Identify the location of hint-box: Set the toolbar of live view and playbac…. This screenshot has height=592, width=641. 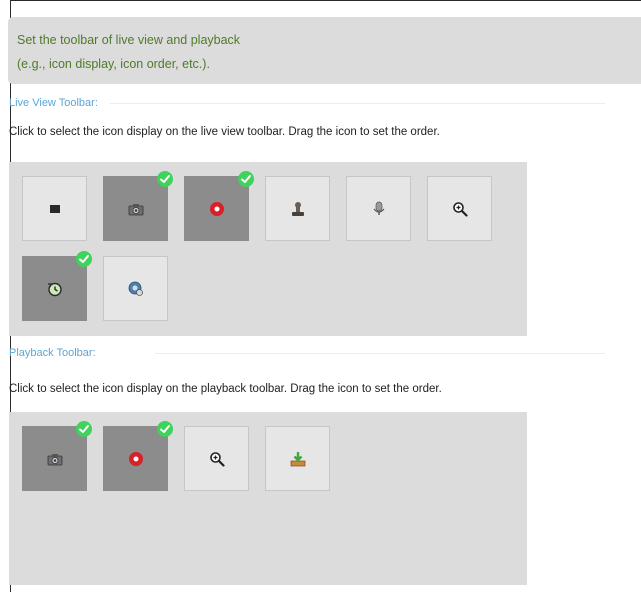
(324, 50).